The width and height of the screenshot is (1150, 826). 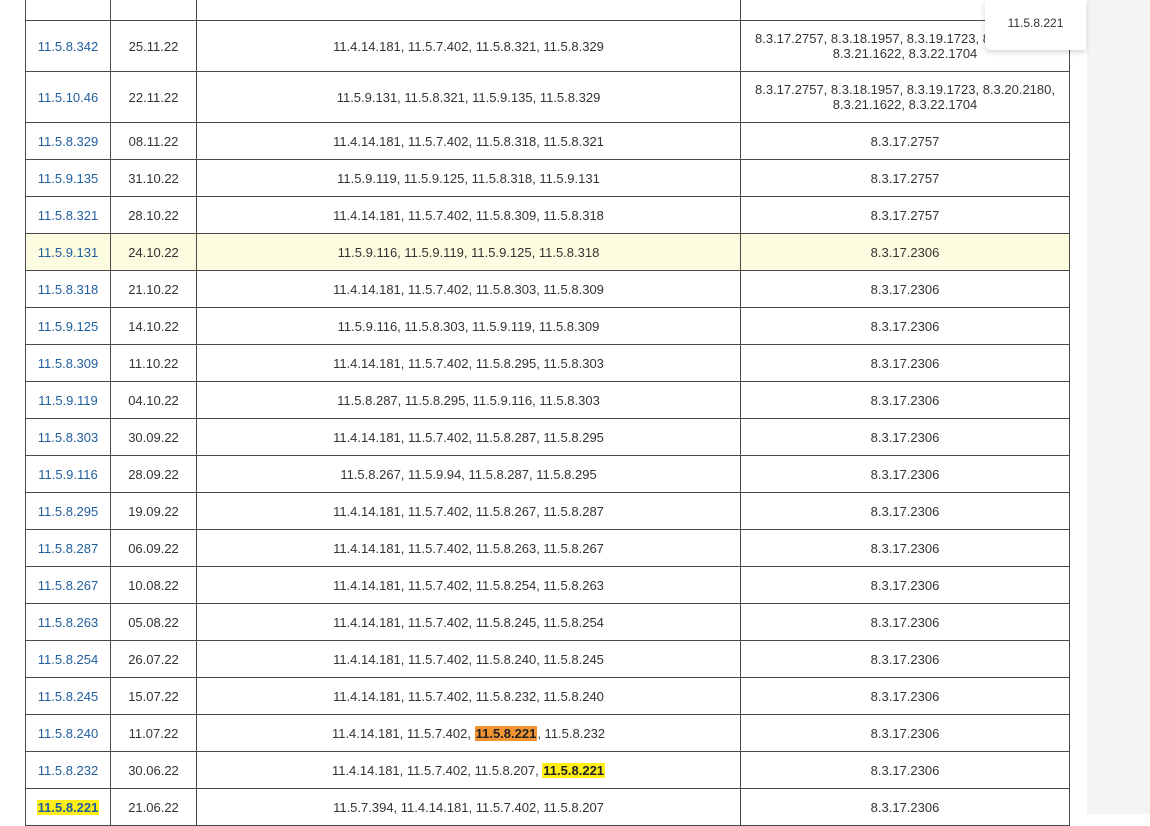 What do you see at coordinates (68, 696) in the screenshot?
I see `version-link: 11.5.8.245` at bounding box center [68, 696].